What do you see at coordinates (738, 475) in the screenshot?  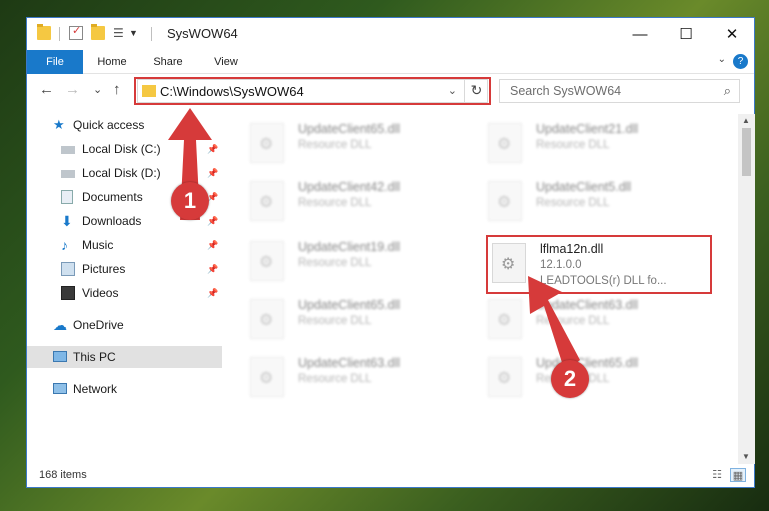 I see `large-icons-view-icon: ▦` at bounding box center [738, 475].